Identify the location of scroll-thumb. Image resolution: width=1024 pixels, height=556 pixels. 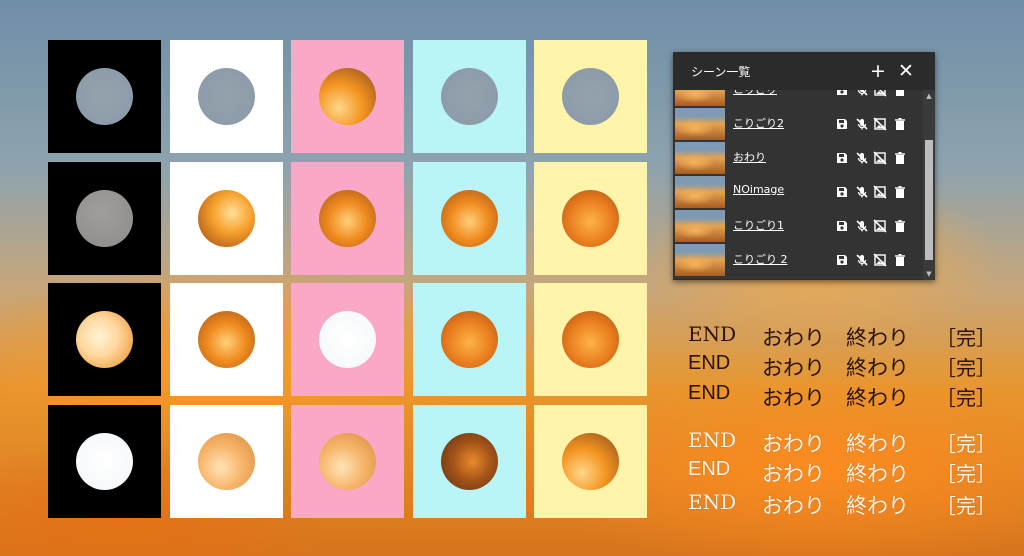
(929, 200).